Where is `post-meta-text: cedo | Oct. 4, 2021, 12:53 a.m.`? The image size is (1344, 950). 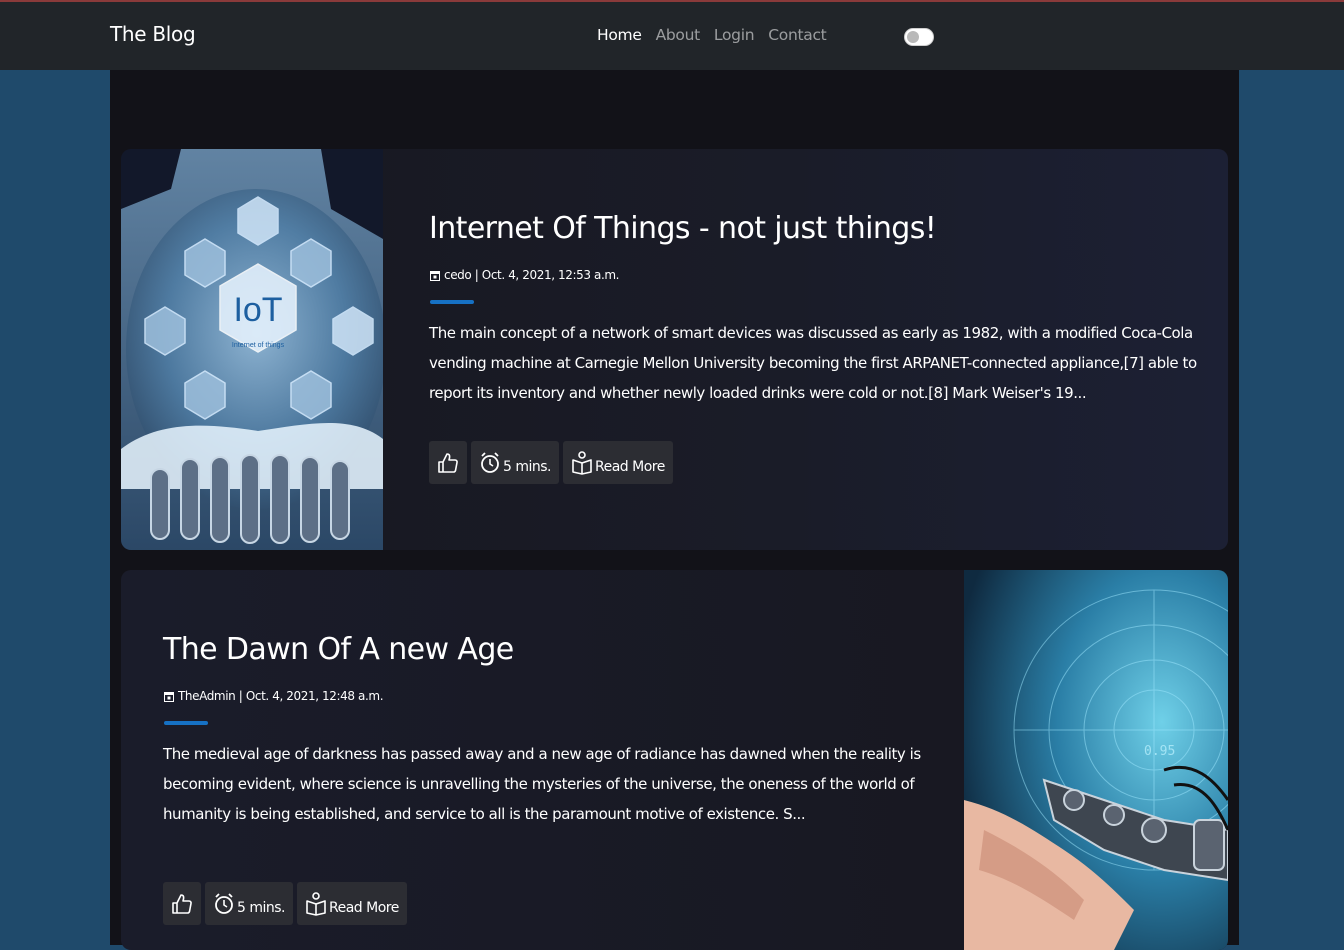 post-meta-text: cedo | Oct. 4, 2021, 12:53 a.m. is located at coordinates (532, 275).